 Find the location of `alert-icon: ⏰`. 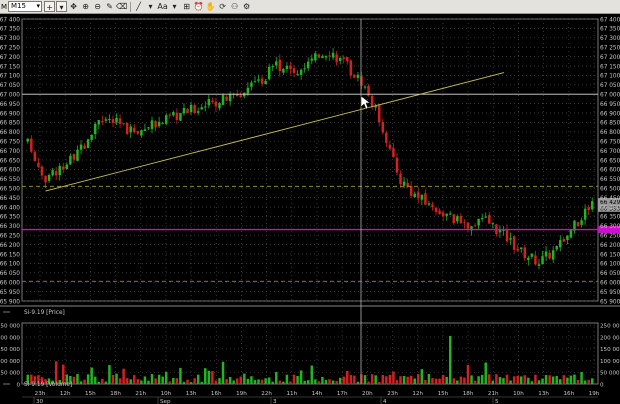

alert-icon: ⏰ is located at coordinates (198, 6).